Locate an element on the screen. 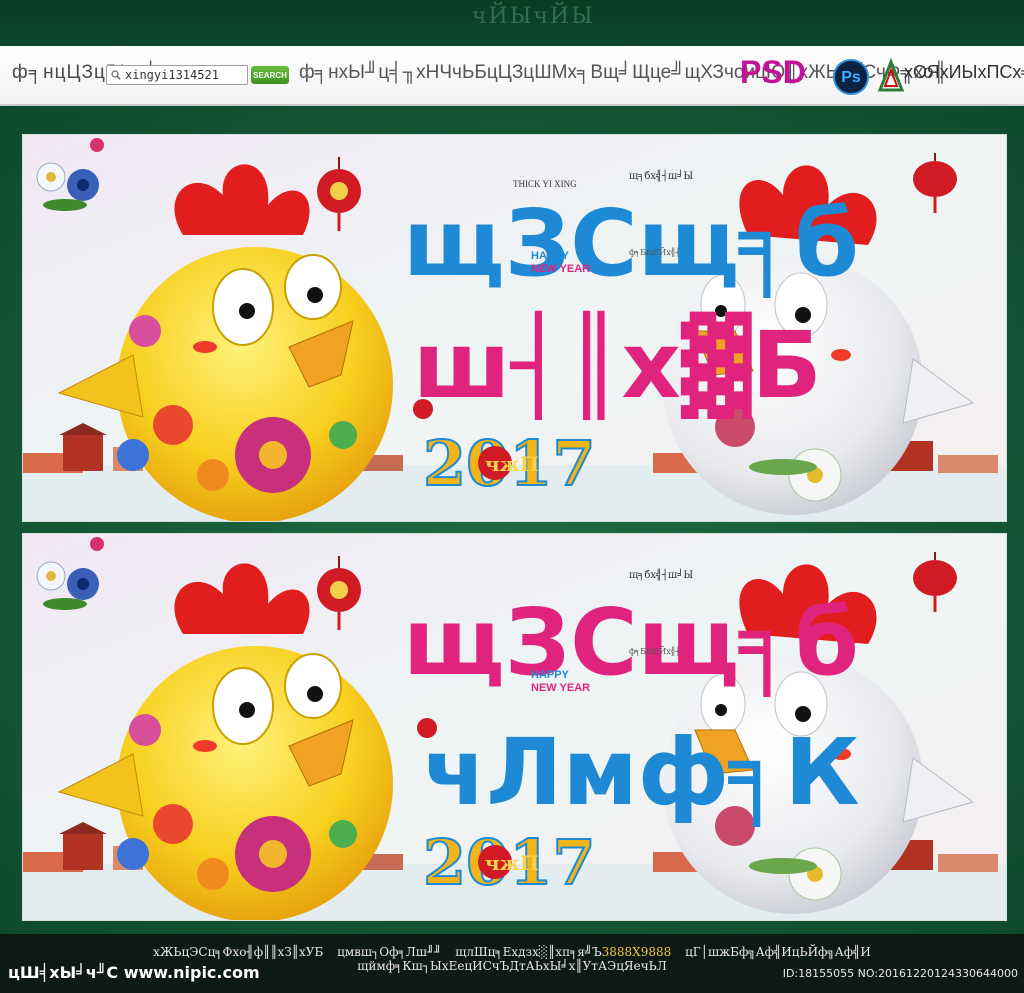  top-logo: чЙЫчЙЫ is located at coordinates (533, 16).